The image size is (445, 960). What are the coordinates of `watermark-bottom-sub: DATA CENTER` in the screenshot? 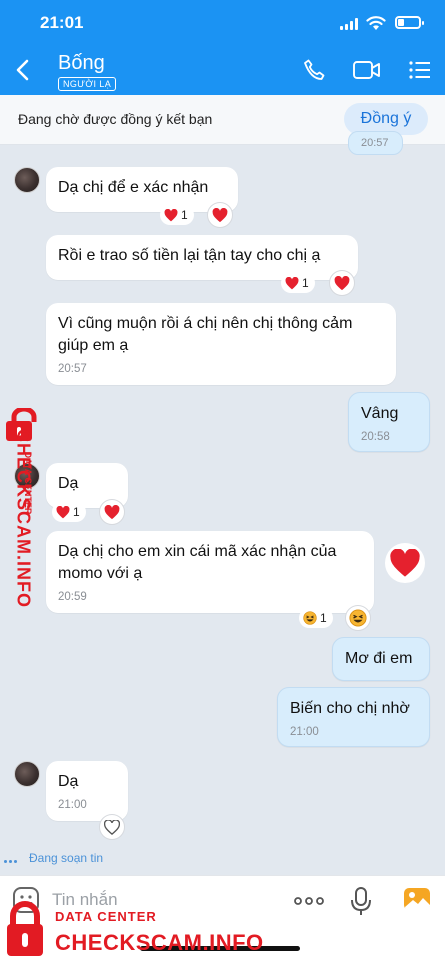 It's located at (106, 916).